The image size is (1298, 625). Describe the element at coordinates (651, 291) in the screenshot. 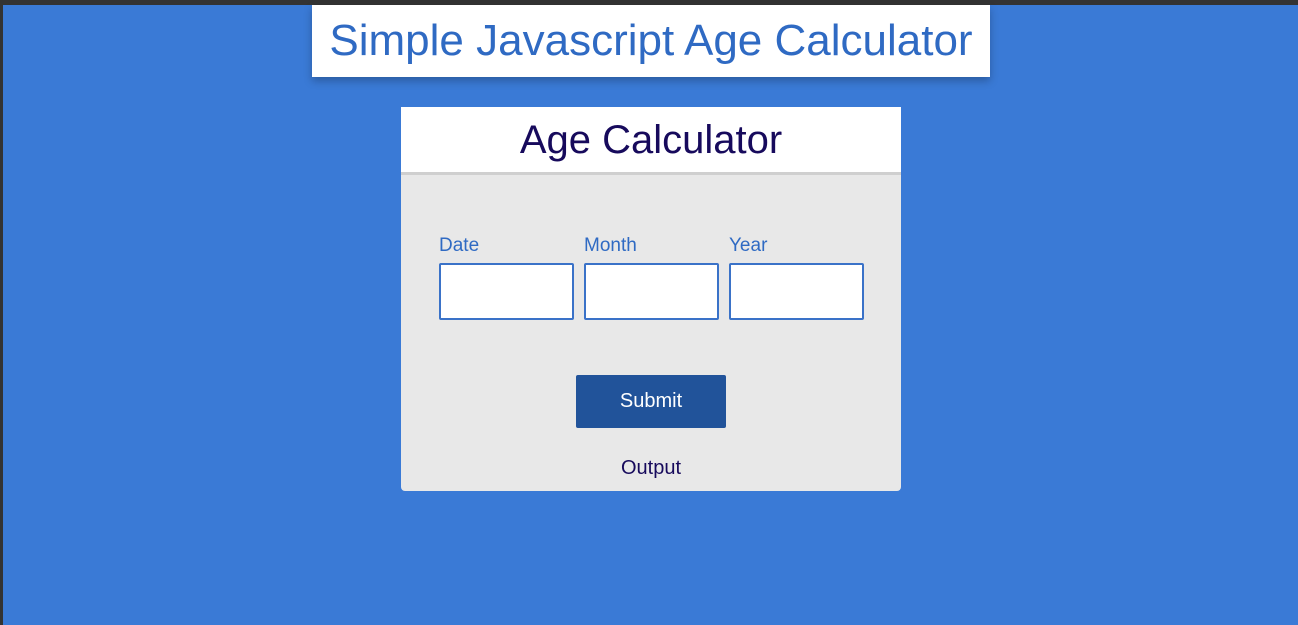

I see `month-input` at that location.